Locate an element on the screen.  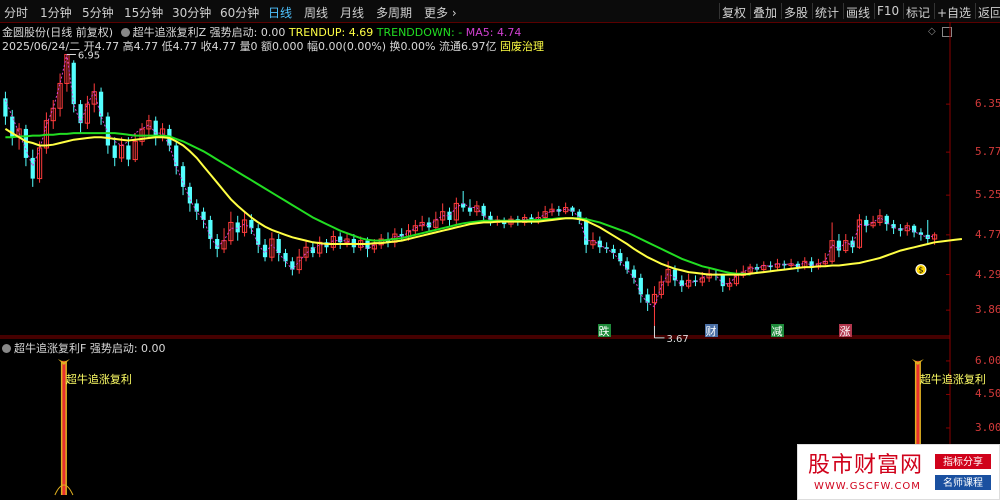
event-marker-1: 财 is located at coordinates (711, 331).